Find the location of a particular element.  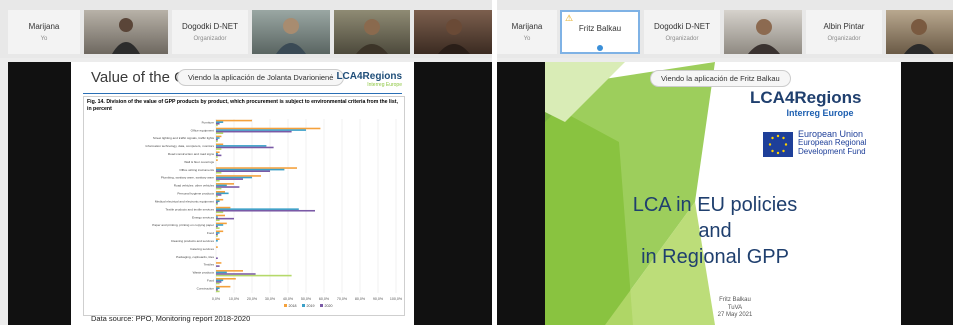

category-label: Construction is located at coordinates (206, 288).